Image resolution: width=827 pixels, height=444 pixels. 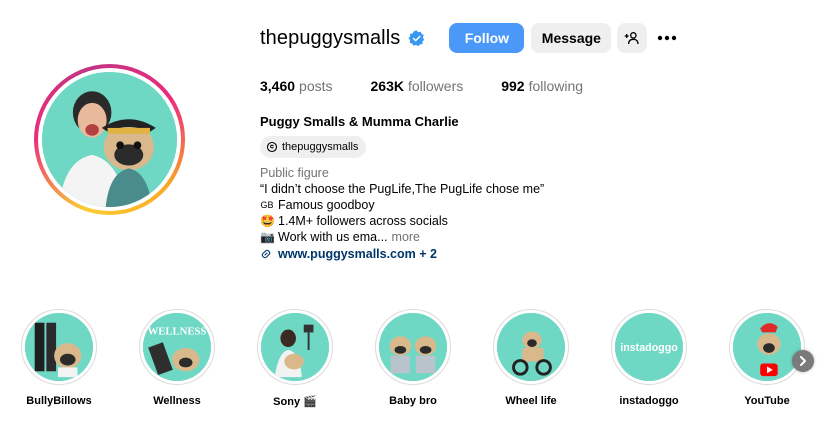 I want to click on highlight-babybro-image, so click(x=413, y=347).